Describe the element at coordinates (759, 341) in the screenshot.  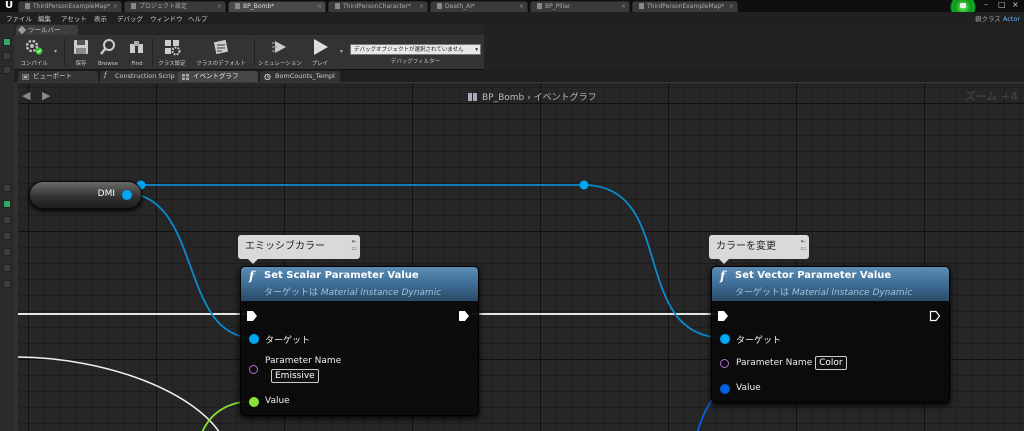
I see `target-label: ターゲット` at that location.